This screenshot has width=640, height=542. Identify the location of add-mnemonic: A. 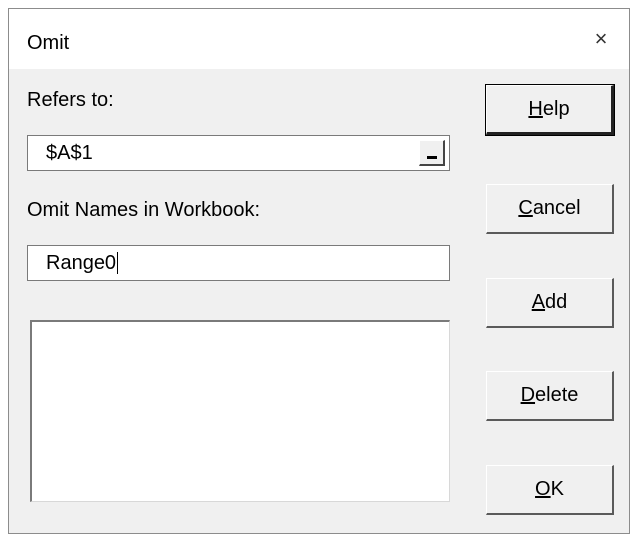
(538, 302).